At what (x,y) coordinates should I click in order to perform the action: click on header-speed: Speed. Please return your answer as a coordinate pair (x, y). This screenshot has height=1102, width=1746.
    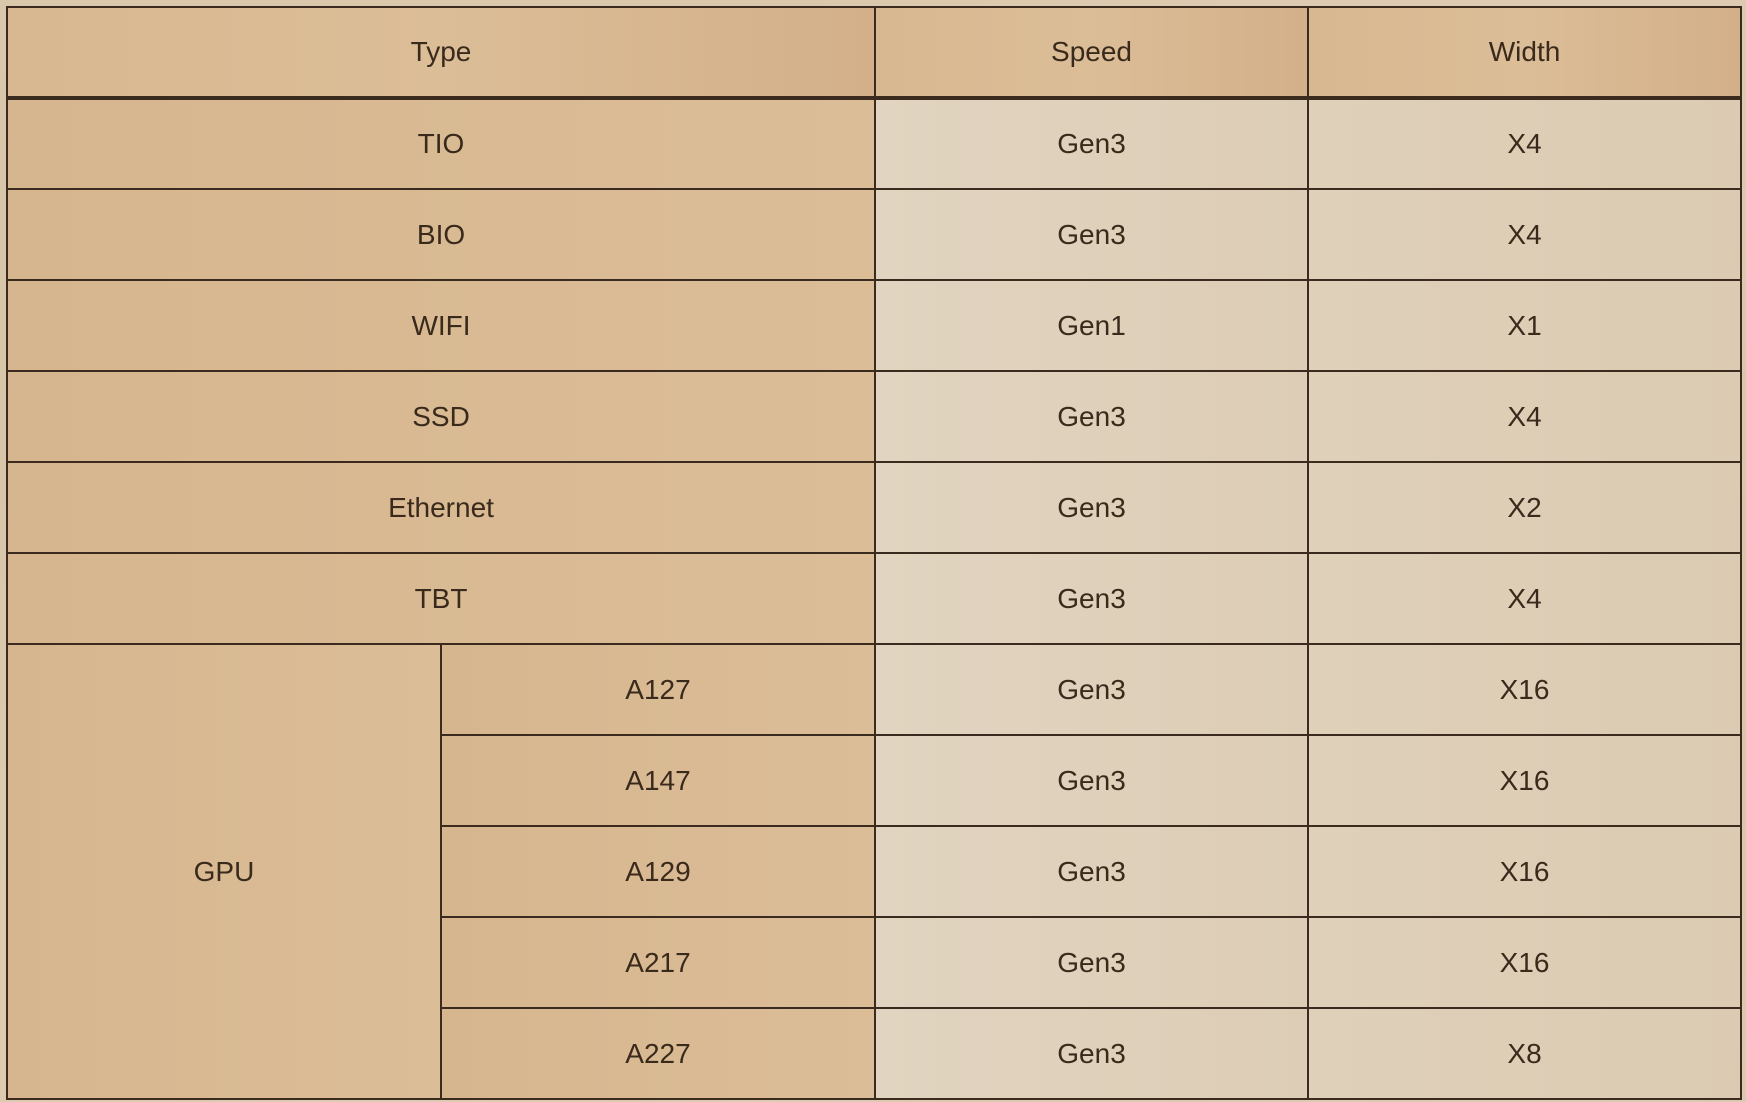
    Looking at the image, I should click on (1092, 53).